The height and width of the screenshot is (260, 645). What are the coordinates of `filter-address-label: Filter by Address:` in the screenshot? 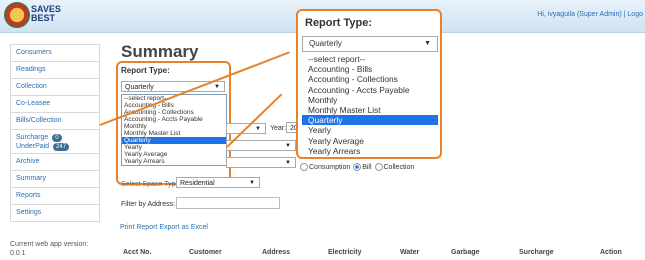 It's located at (148, 204).